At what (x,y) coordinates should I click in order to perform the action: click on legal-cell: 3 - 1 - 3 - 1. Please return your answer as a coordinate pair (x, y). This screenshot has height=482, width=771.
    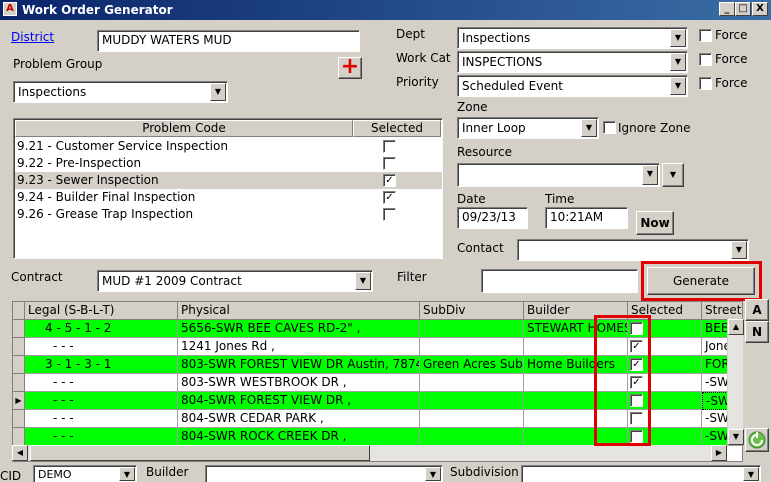
    Looking at the image, I should click on (101, 365).